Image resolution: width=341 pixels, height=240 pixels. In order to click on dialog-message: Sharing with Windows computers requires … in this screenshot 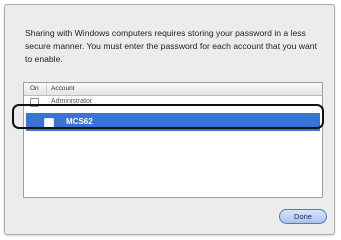, I will do `click(171, 46)`.